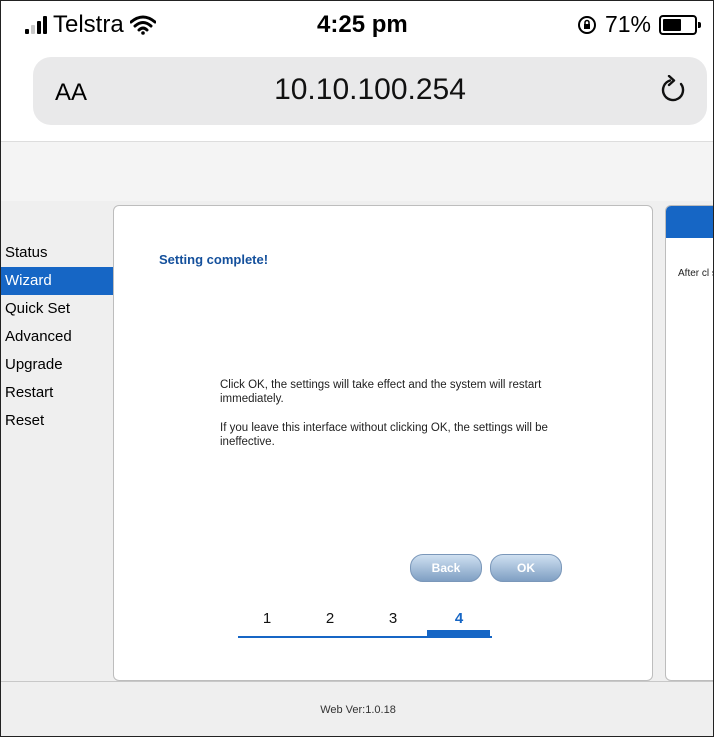  I want to click on battery-icon, so click(680, 24).